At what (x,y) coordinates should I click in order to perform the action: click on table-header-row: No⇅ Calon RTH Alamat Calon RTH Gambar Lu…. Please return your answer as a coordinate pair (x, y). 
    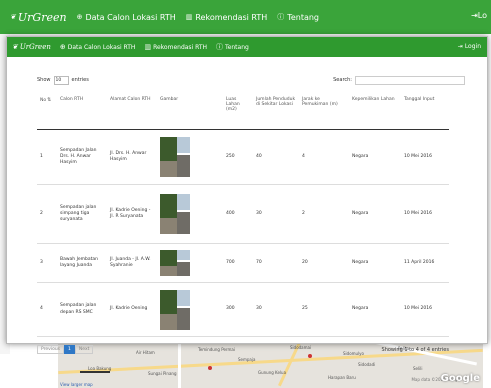
    Looking at the image, I should click on (243, 111).